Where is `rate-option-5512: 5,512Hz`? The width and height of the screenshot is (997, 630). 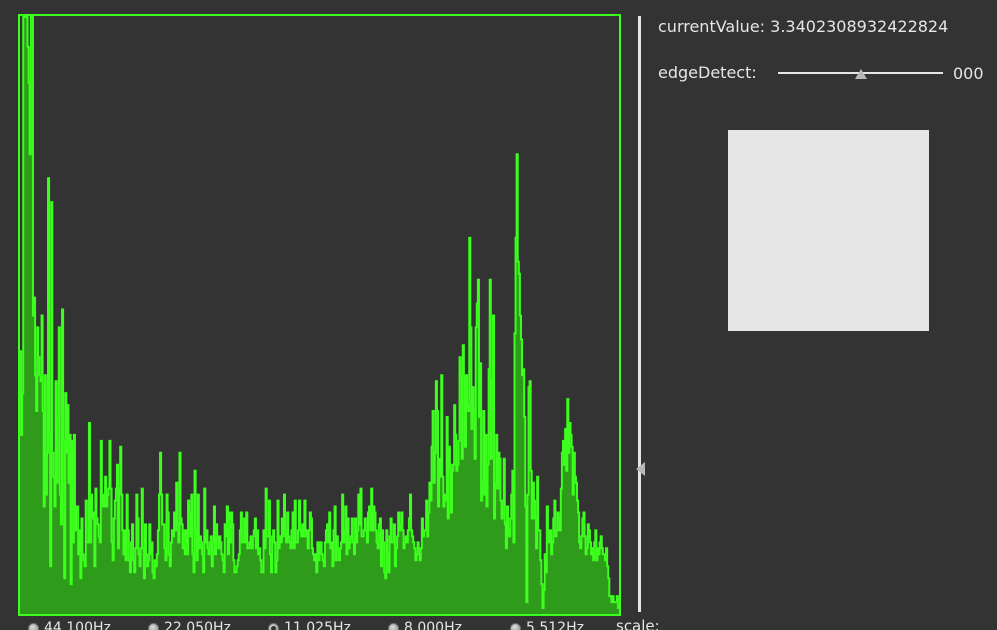 rate-option-5512: 5,512Hz is located at coordinates (547, 625).